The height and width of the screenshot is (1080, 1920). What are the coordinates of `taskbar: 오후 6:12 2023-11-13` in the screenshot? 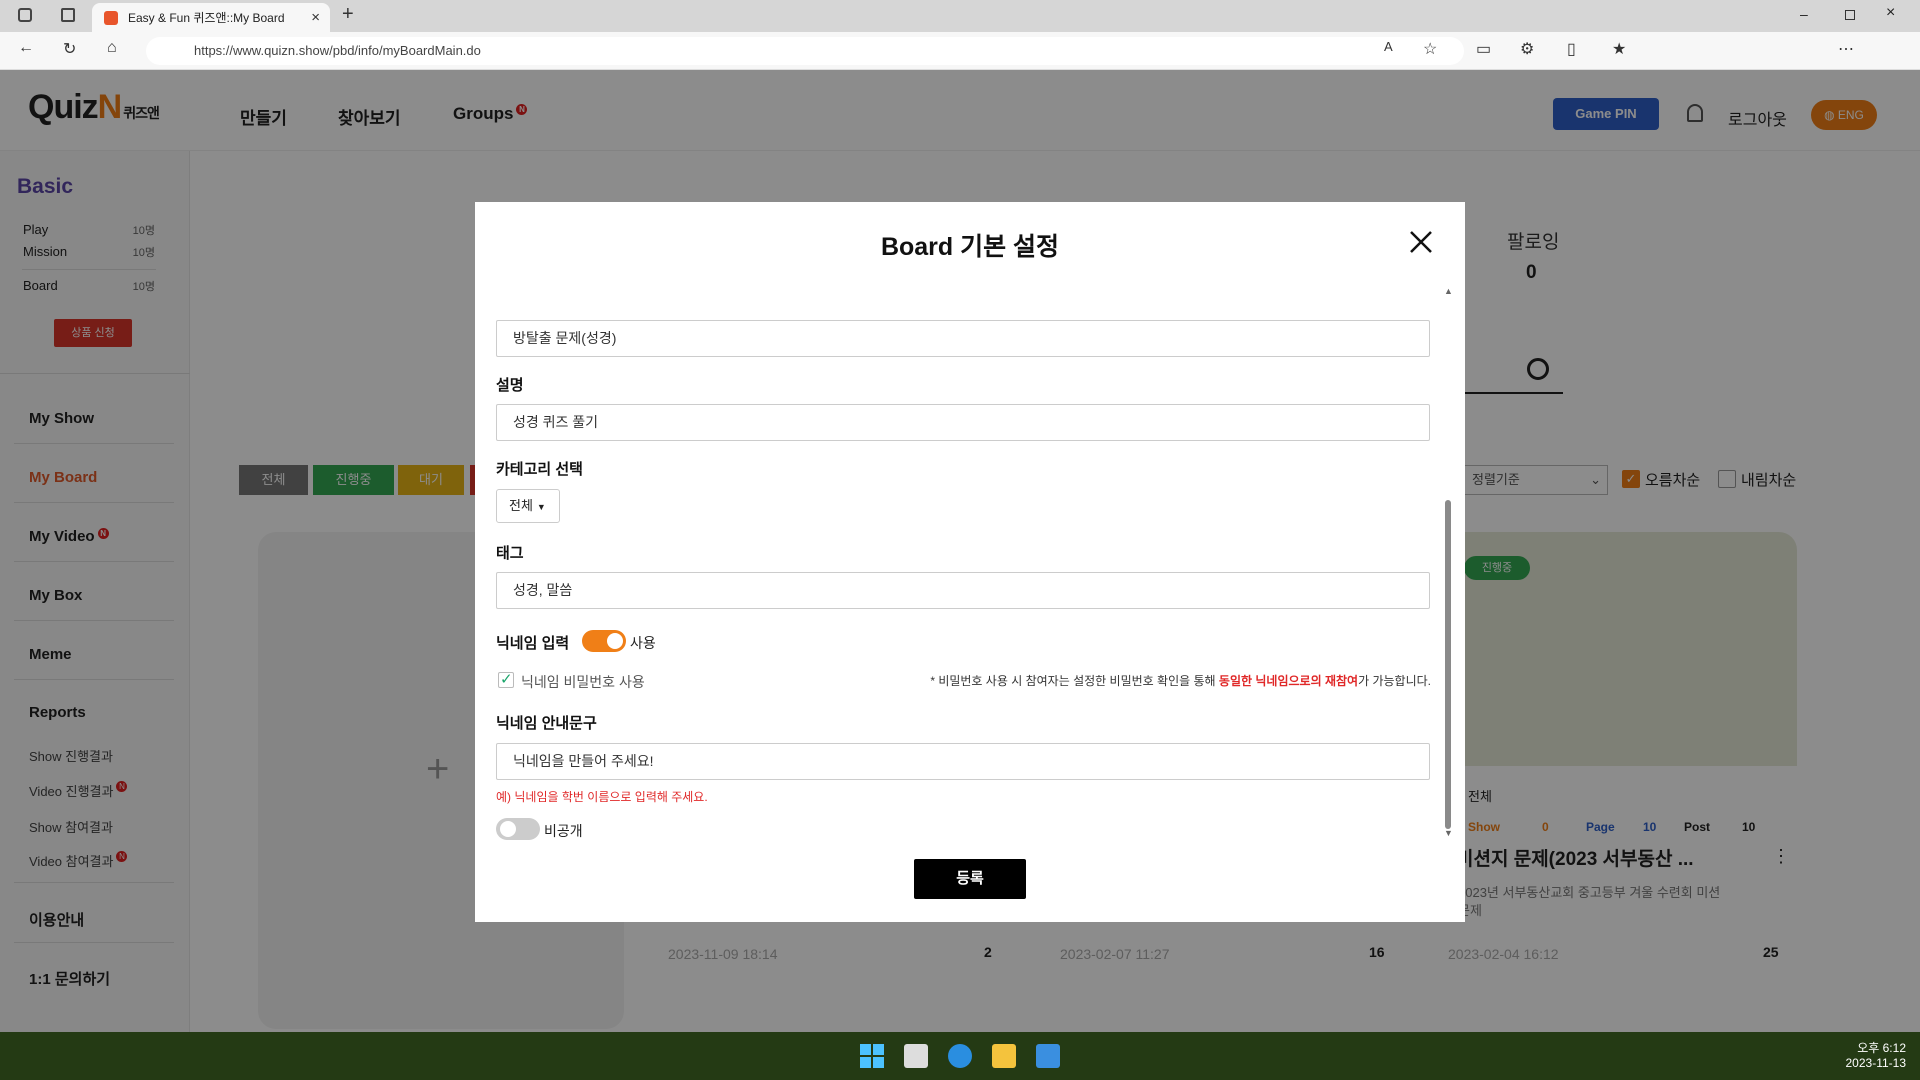 It's located at (960, 1056).